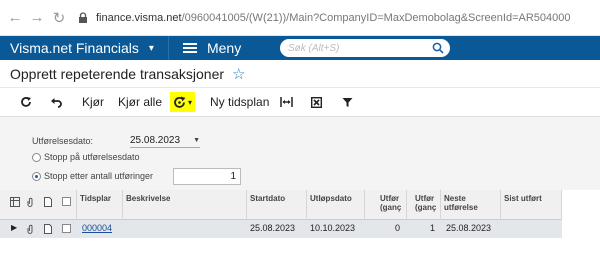  Describe the element at coordinates (59, 18) in the screenshot. I see `reload-icon: ↻` at that location.